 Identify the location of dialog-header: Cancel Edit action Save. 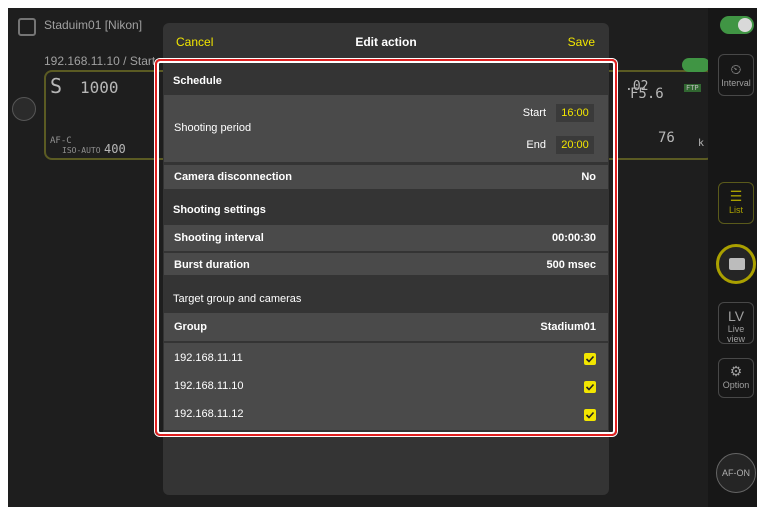
(386, 41).